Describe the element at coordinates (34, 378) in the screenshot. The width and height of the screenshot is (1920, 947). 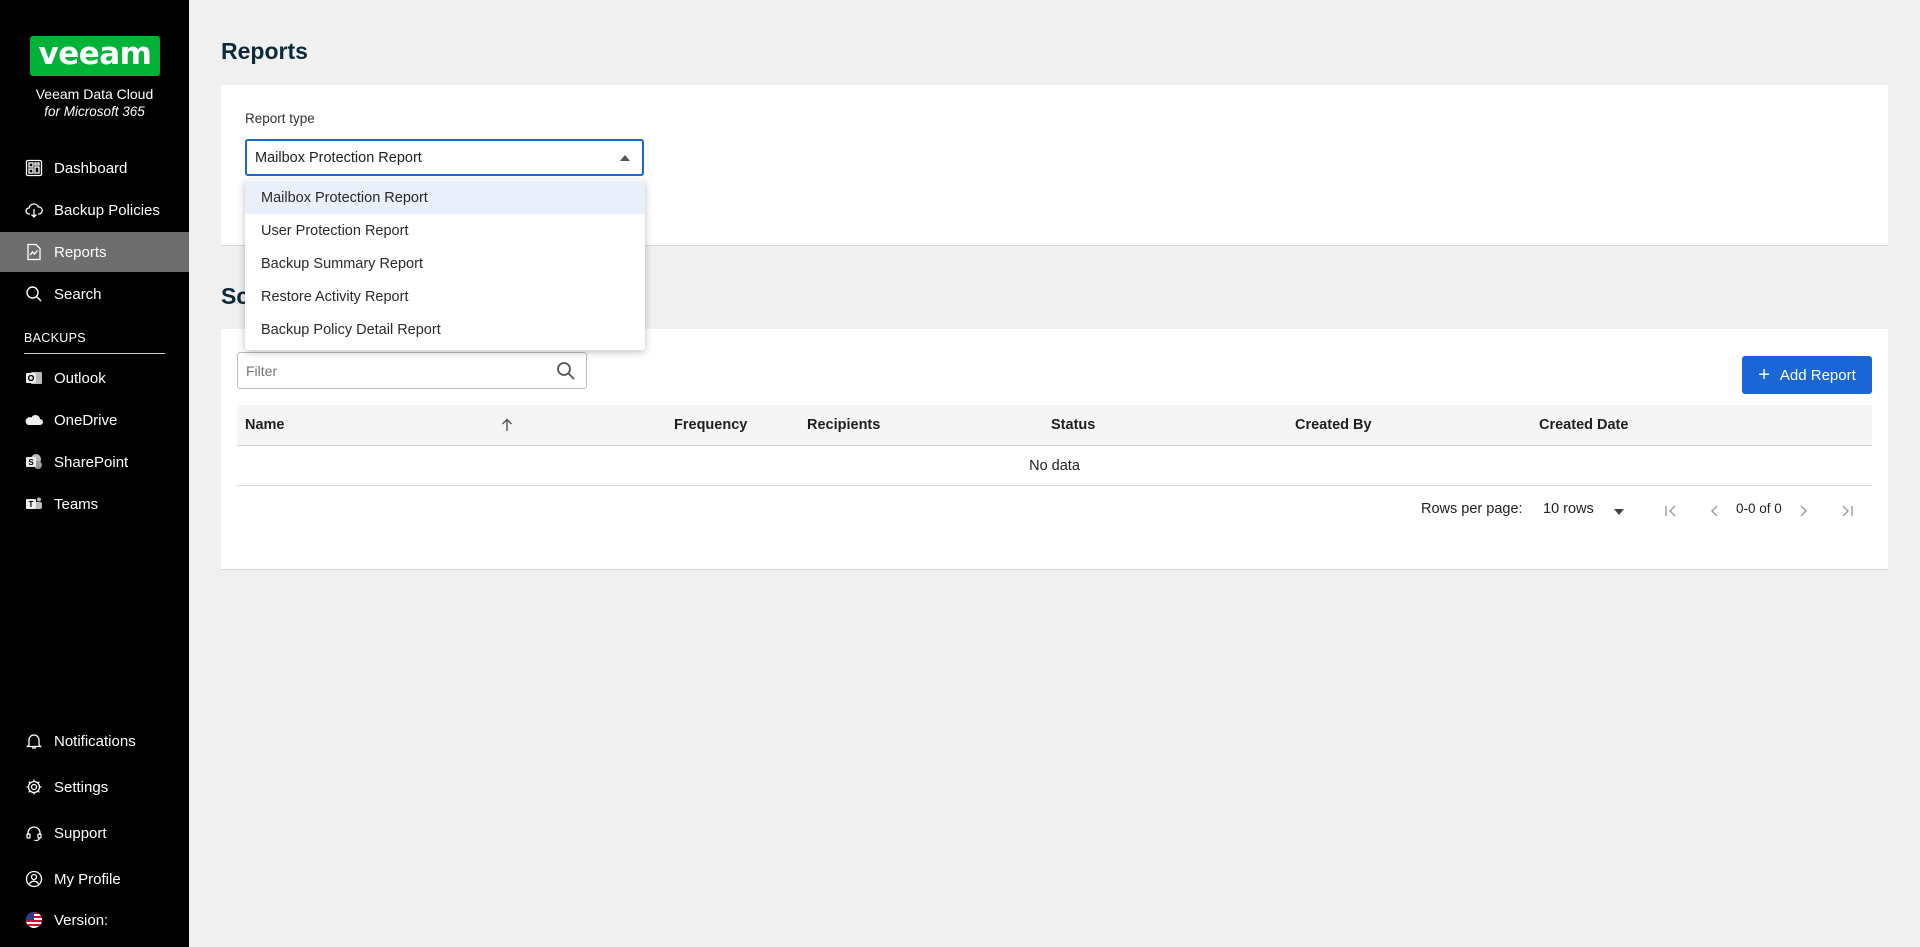
I see `outlook-icon` at that location.